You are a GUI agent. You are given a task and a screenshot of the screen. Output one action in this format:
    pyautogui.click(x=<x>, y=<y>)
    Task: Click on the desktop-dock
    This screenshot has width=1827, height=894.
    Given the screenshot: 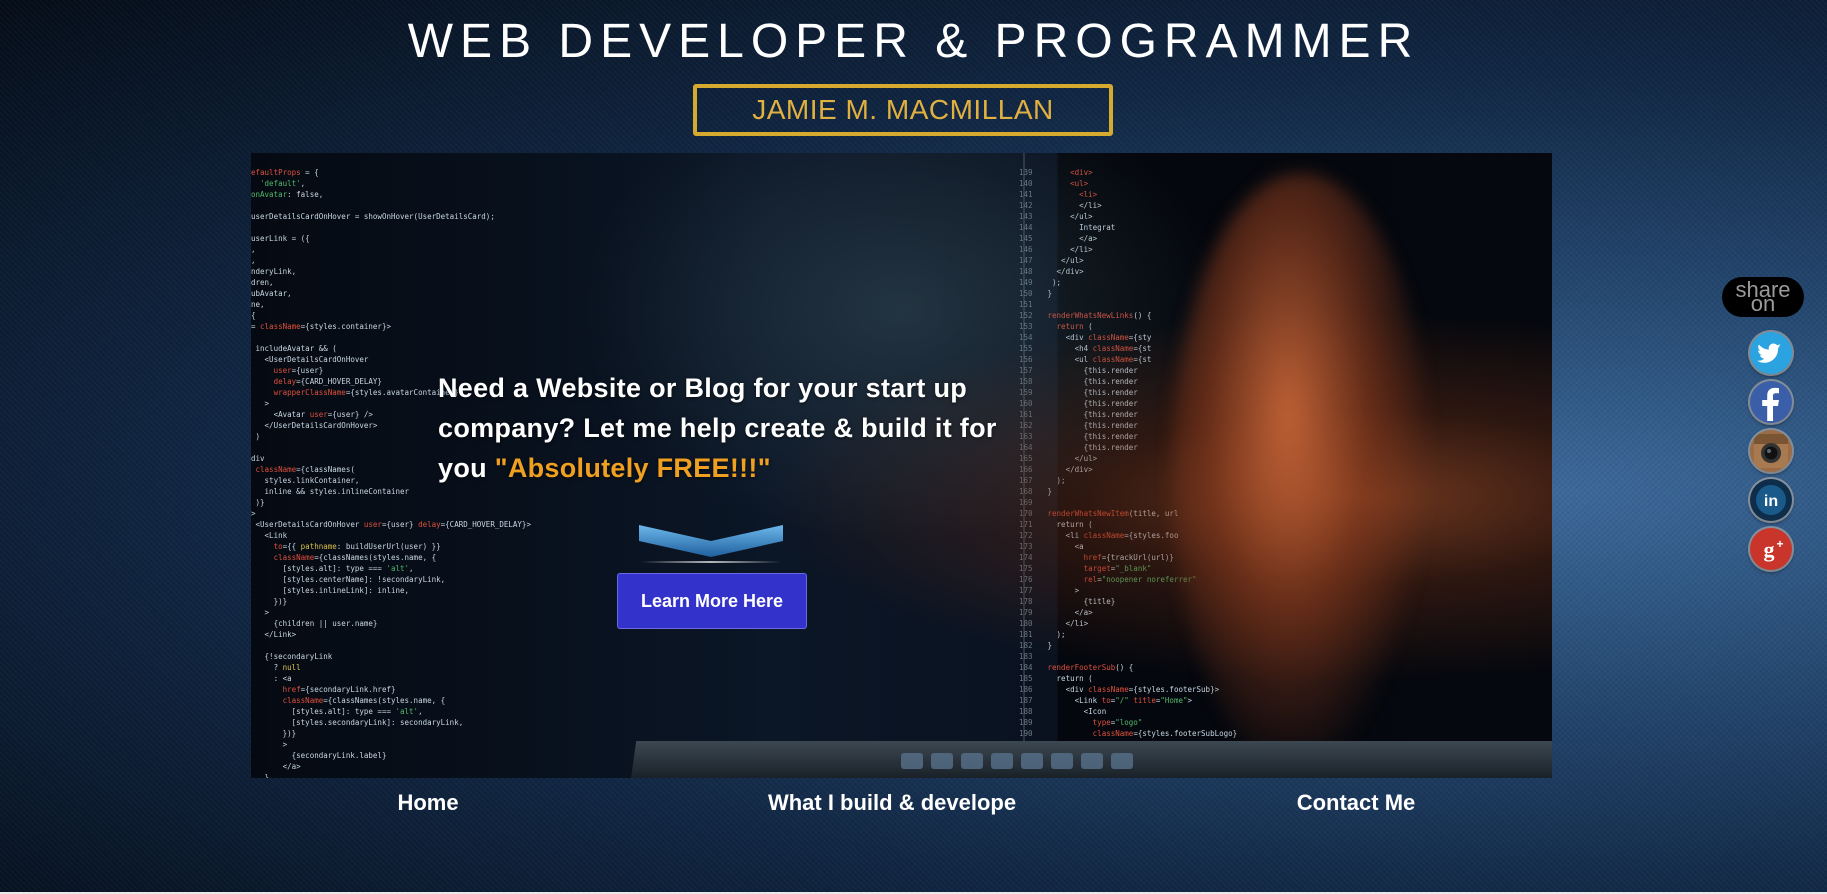 What is the action you would take?
    pyautogui.click(x=1017, y=761)
    